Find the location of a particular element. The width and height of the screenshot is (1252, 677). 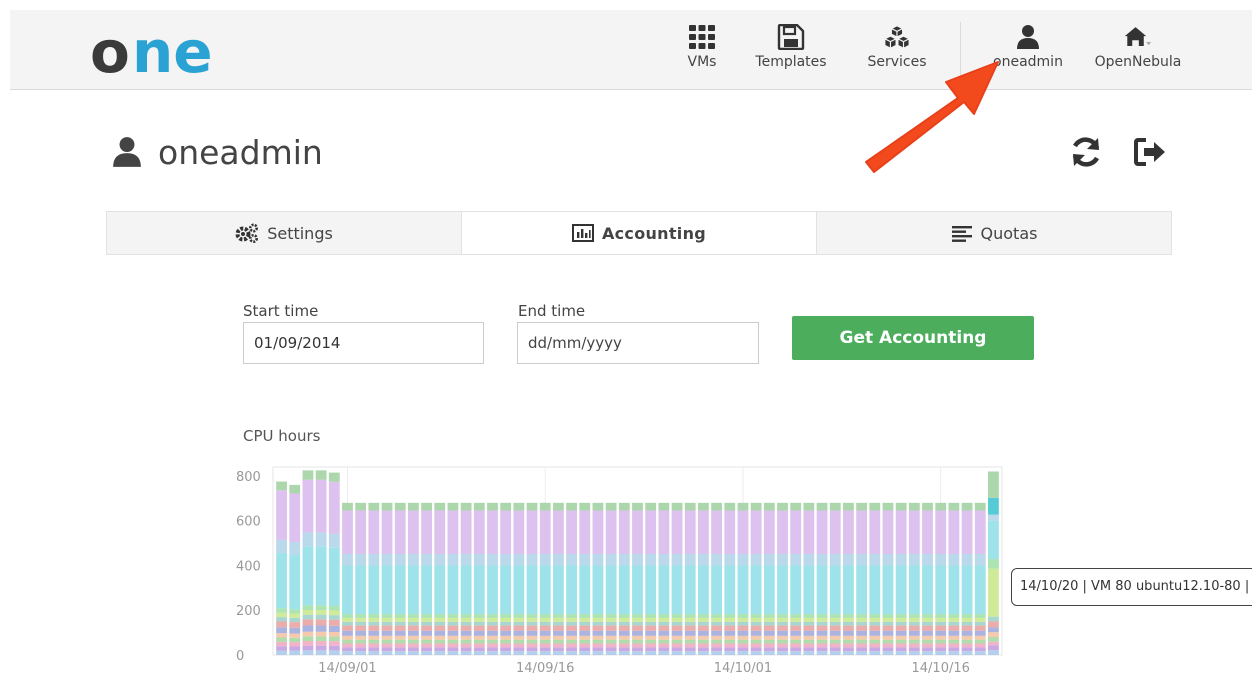

logout-button is located at coordinates (1150, 152).